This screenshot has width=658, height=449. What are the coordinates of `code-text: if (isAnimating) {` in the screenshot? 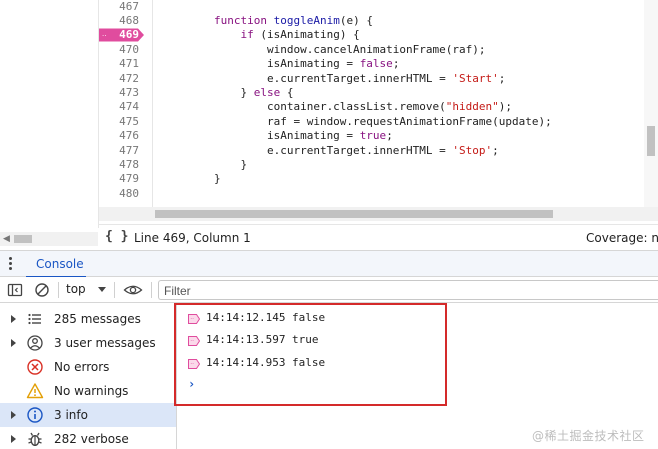 It's located at (300, 35).